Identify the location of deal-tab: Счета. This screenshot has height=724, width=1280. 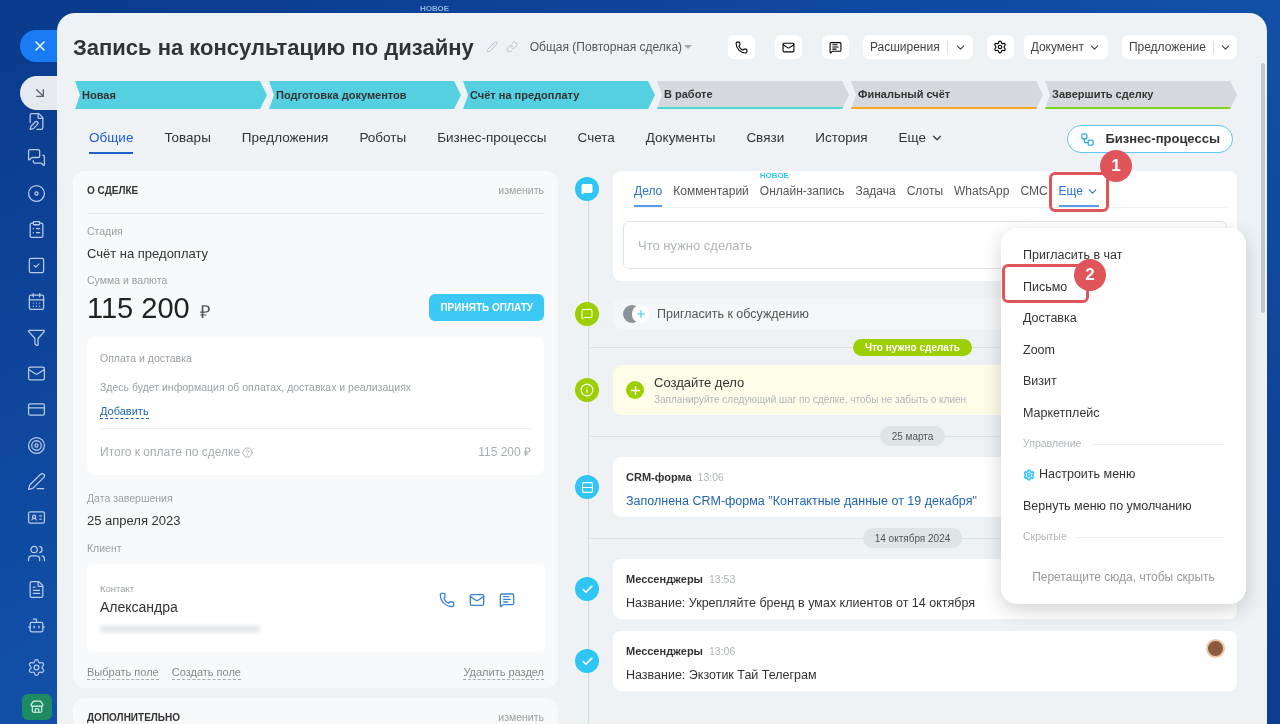
(596, 139).